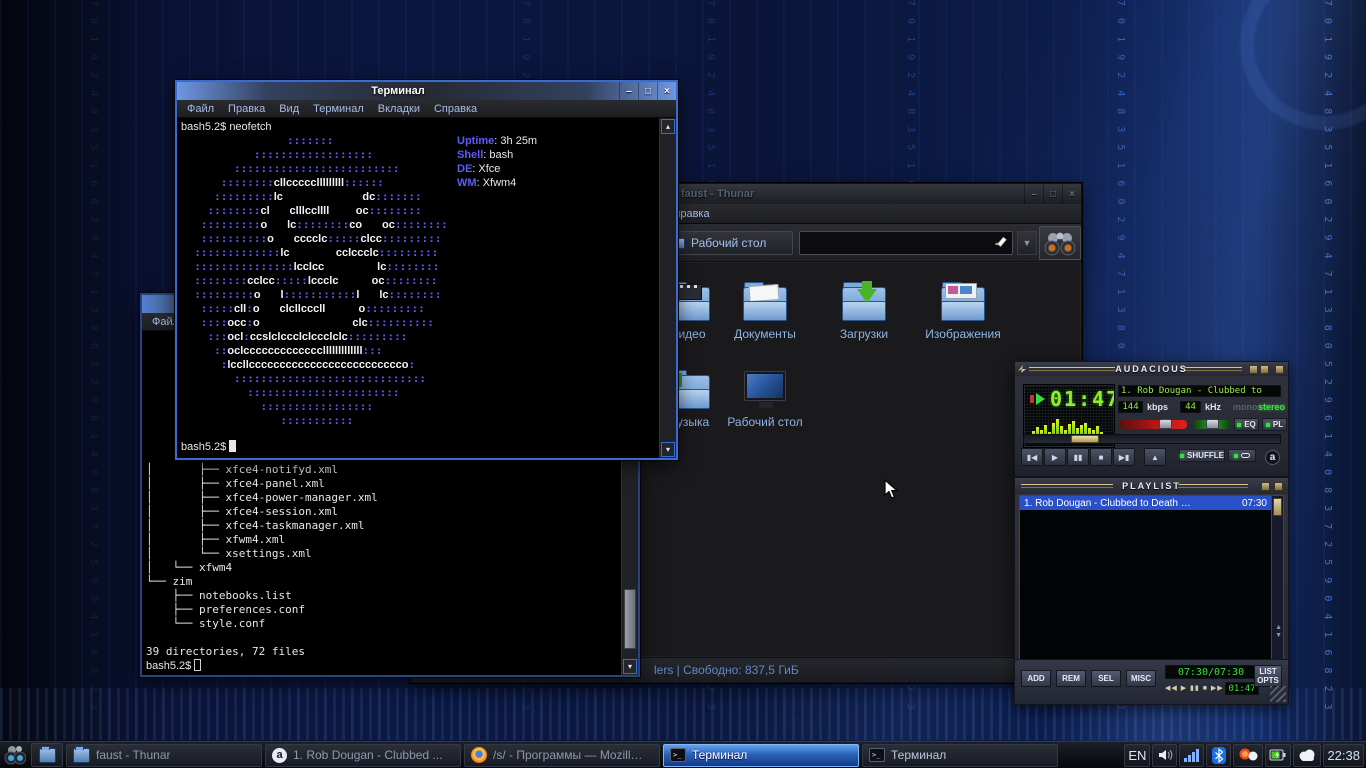 This screenshot has height=768, width=1366. Describe the element at coordinates (667, 288) in the screenshot. I see `terminal-front-scrollbar: ▴ ▾` at that location.